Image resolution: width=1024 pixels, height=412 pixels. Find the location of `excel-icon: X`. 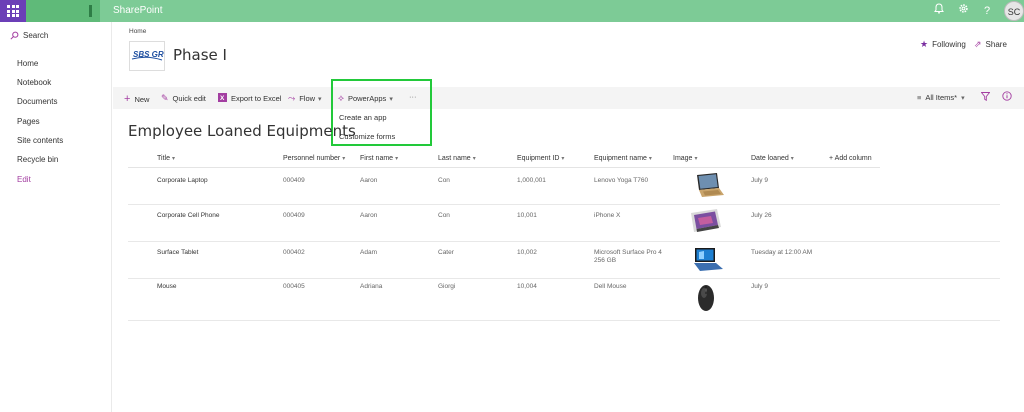

excel-icon: X is located at coordinates (222, 98).